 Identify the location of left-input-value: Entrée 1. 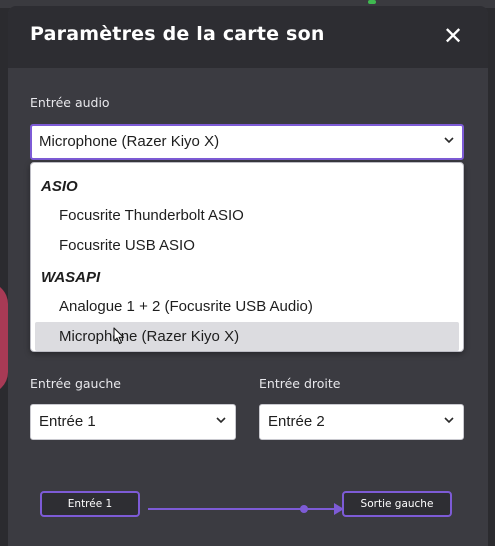
(67, 421).